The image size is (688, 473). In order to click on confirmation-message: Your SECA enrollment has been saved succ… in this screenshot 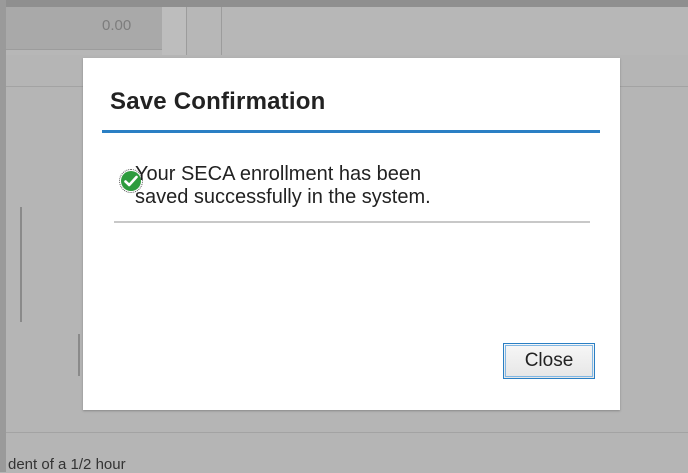, I will do `click(335, 186)`.